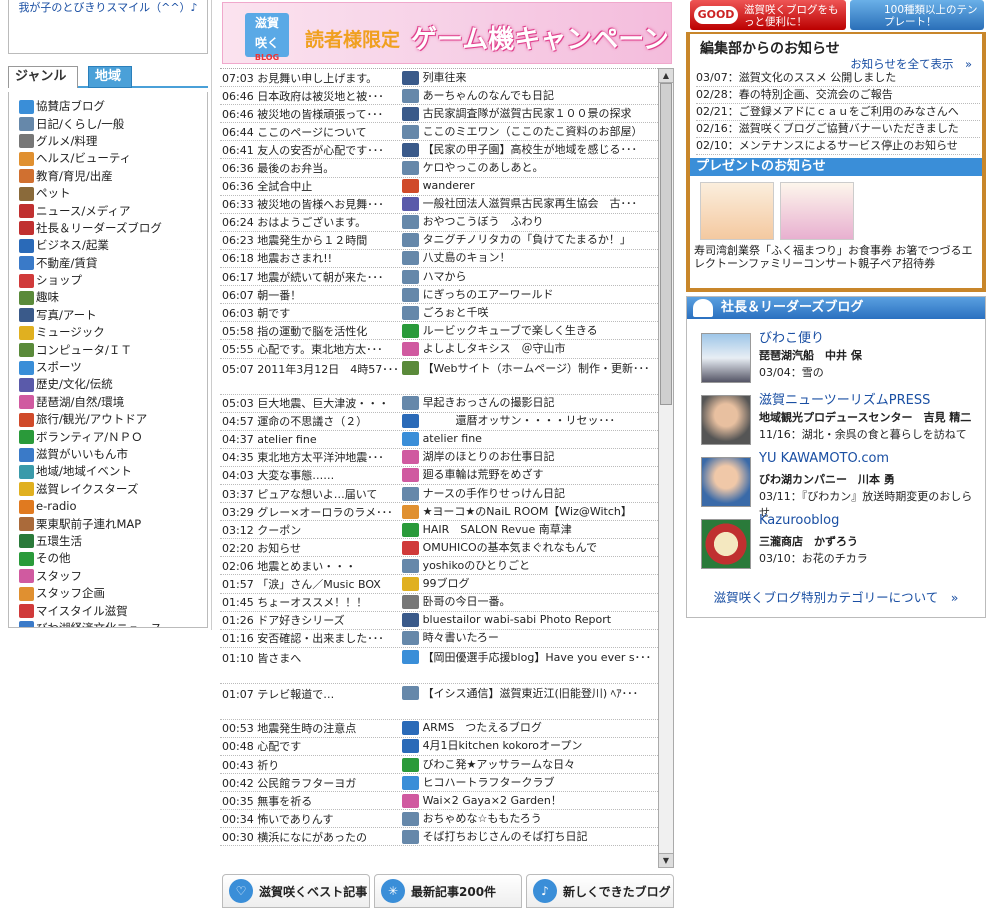  I want to click on post-title-link: 05:58 指の運動で脳を活性化, so click(311, 331).